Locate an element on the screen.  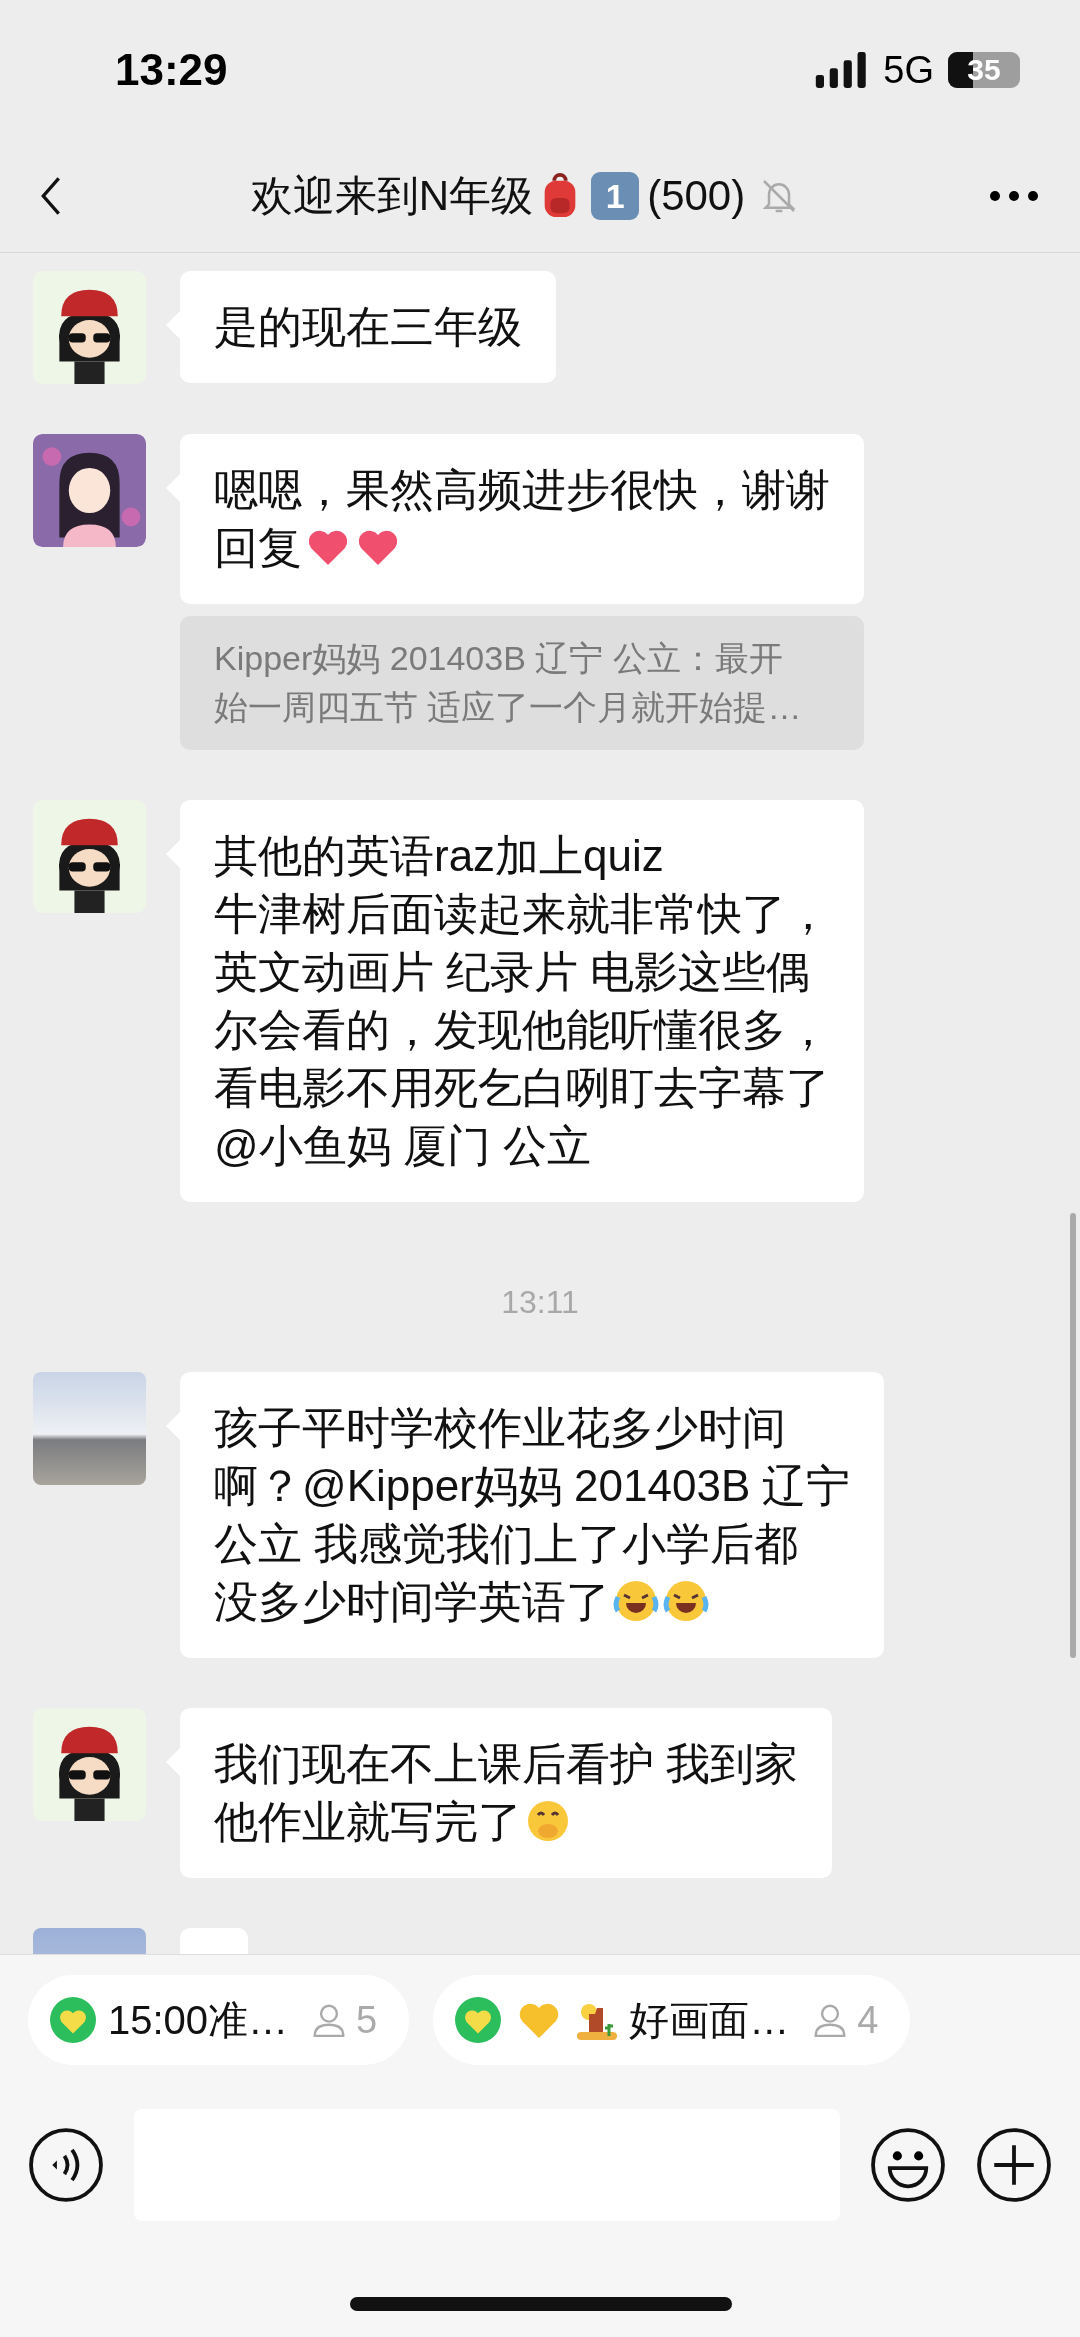
more-icon is located at coordinates (1014, 196).